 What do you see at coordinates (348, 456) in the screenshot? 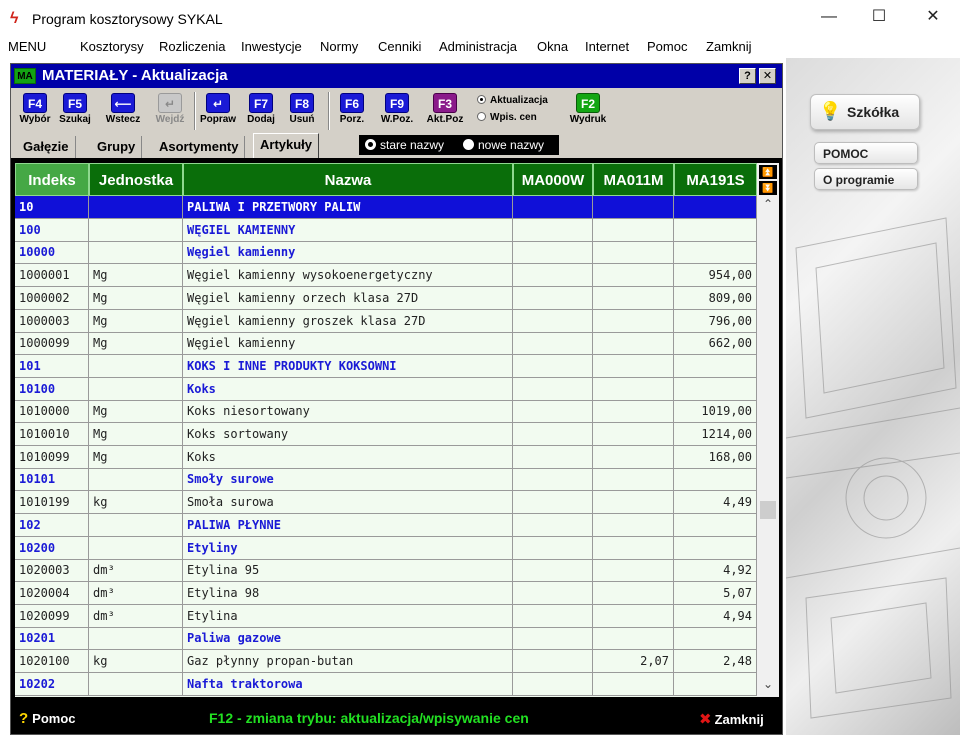
I see `cell-nazwa: Koks` at bounding box center [348, 456].